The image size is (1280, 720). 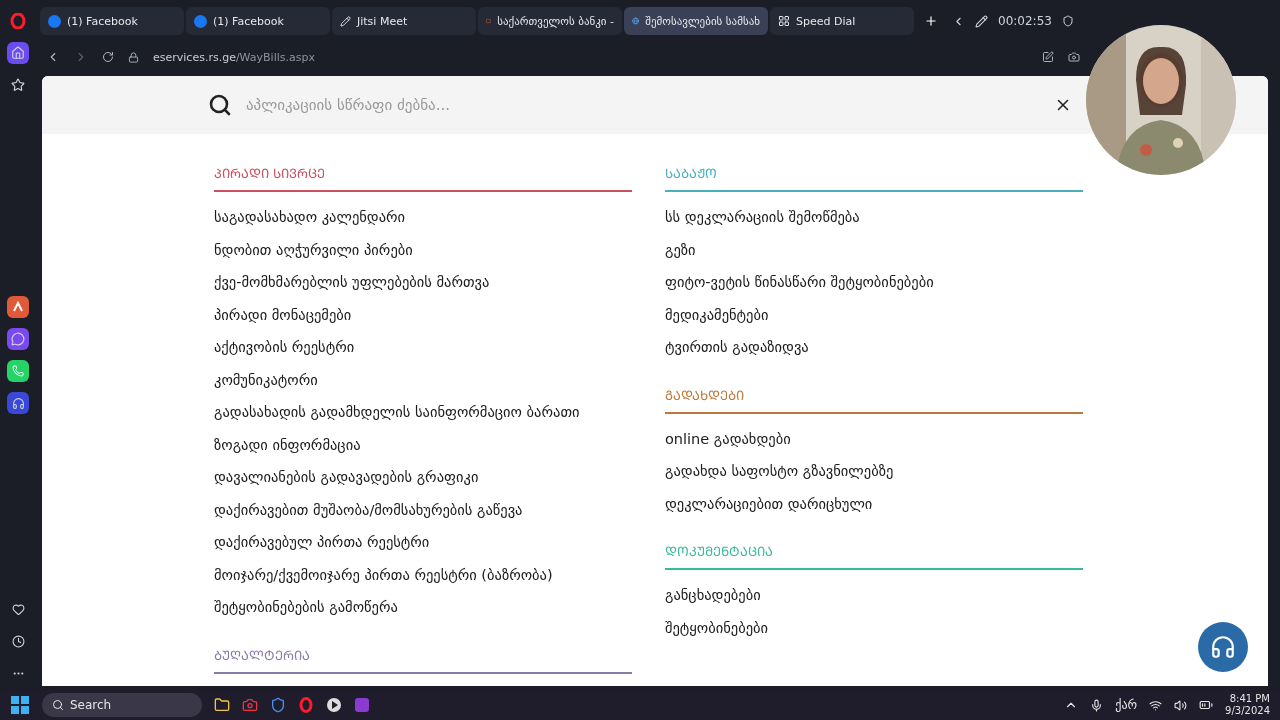 I want to click on menu-link: პირადი მონაცემები, so click(x=423, y=315).